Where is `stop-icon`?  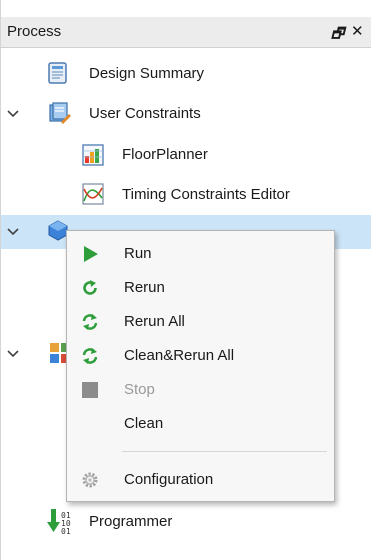 stop-icon is located at coordinates (90, 390).